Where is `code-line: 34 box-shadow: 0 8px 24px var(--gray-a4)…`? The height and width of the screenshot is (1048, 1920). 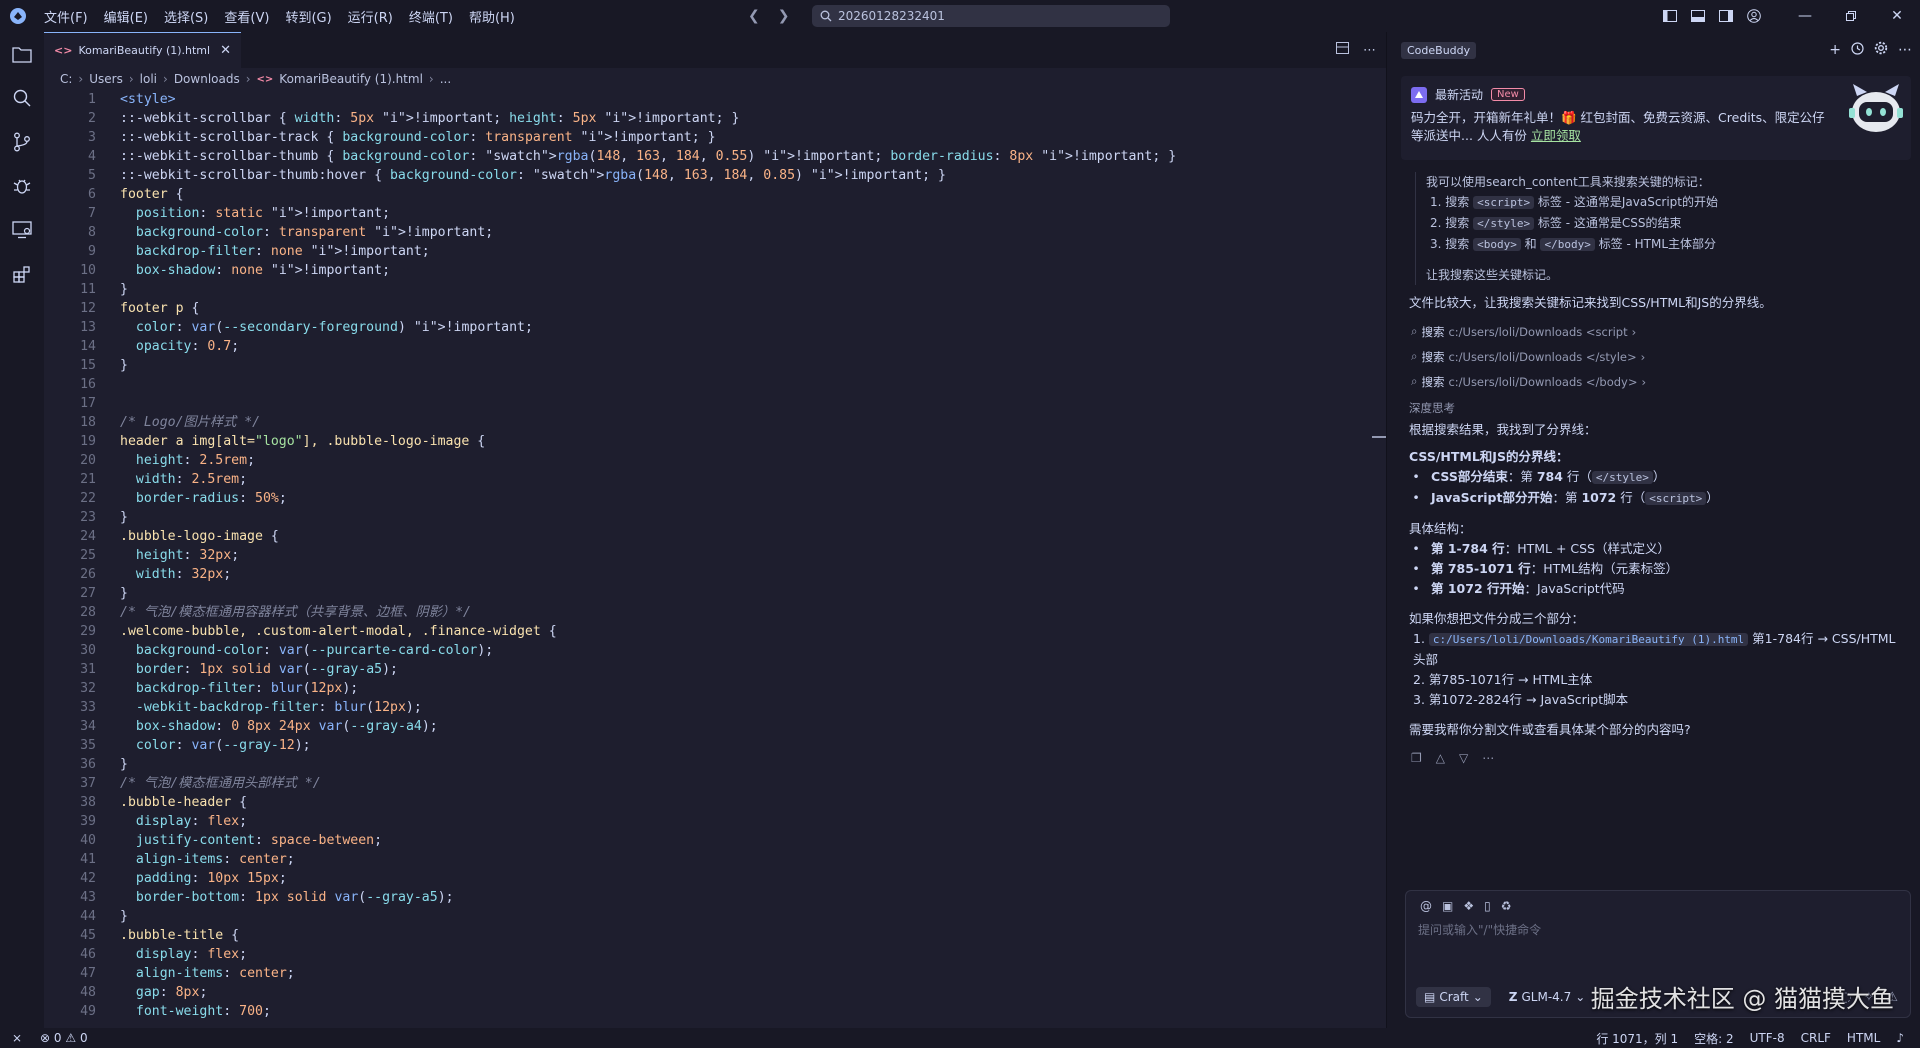 code-line: 34 box-shadow: 0 8px 24px var(--gray-a4)… is located at coordinates (715, 726).